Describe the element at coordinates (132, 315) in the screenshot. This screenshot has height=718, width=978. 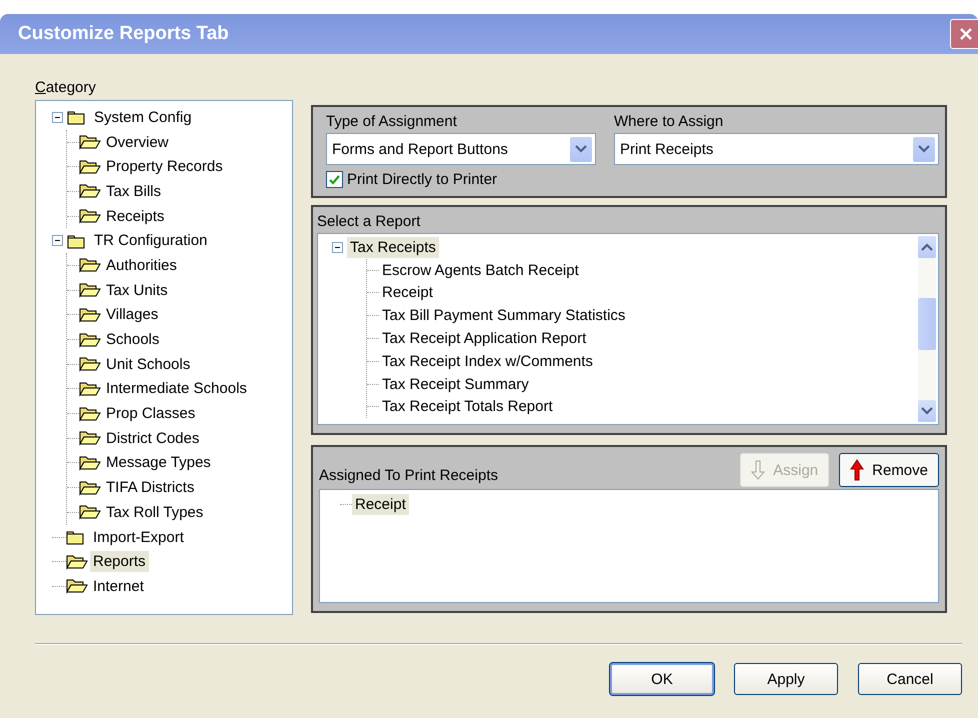
I see `tree-item: Villages` at that location.